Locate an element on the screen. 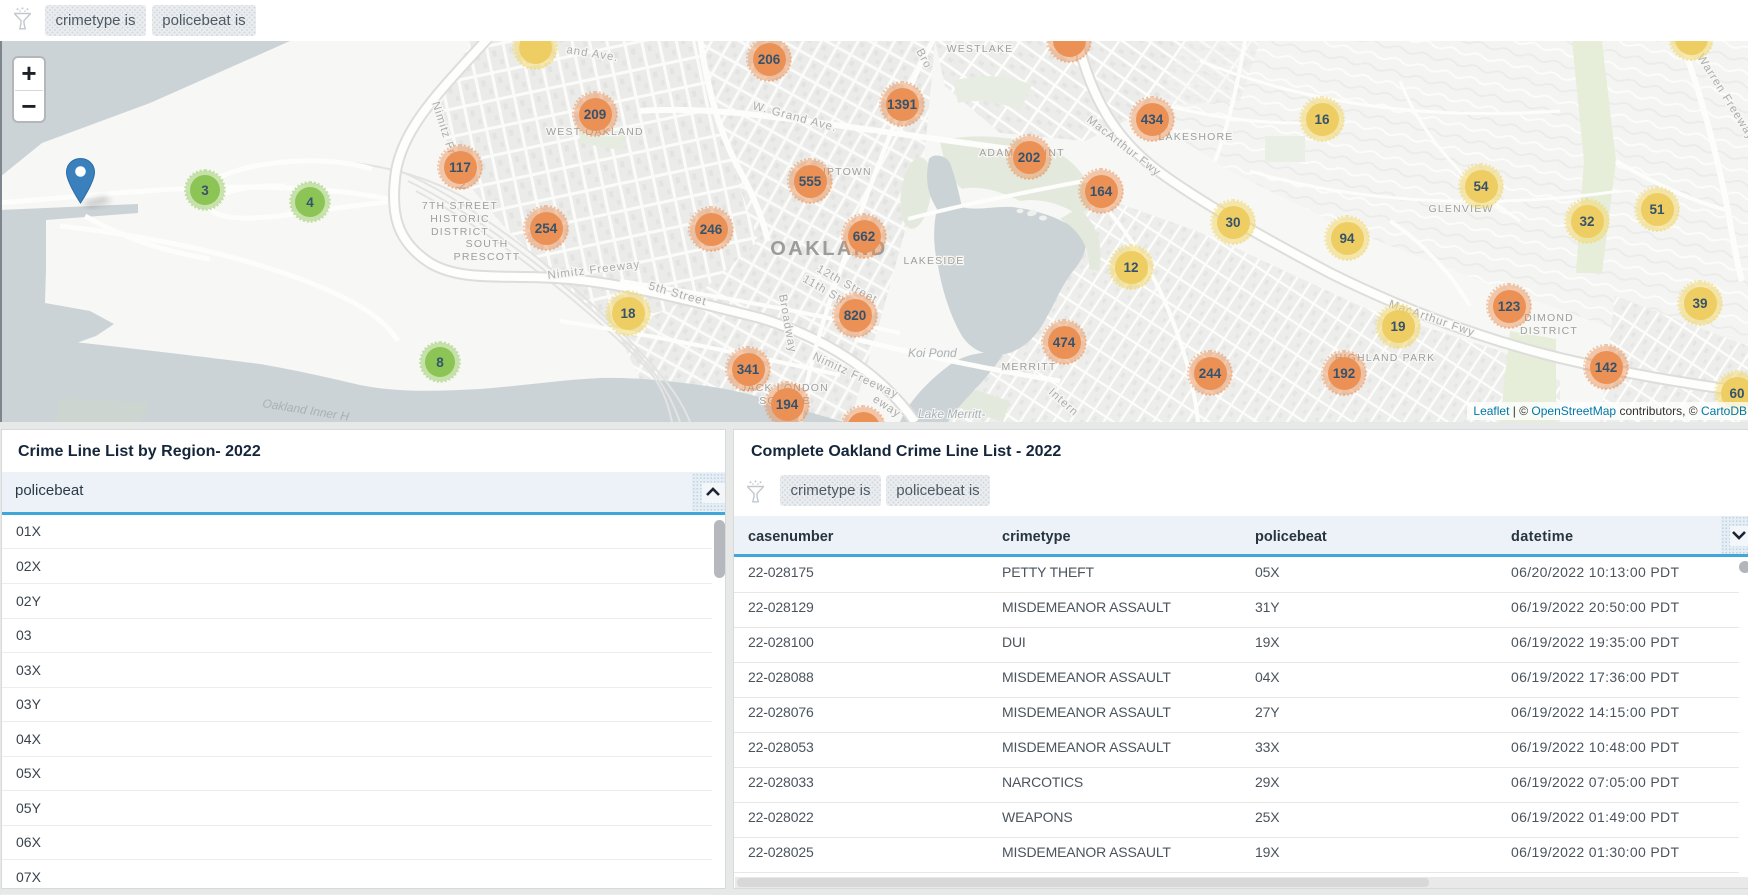 This screenshot has width=1748, height=895. svg-text: HISTORIC is located at coordinates (460, 219).